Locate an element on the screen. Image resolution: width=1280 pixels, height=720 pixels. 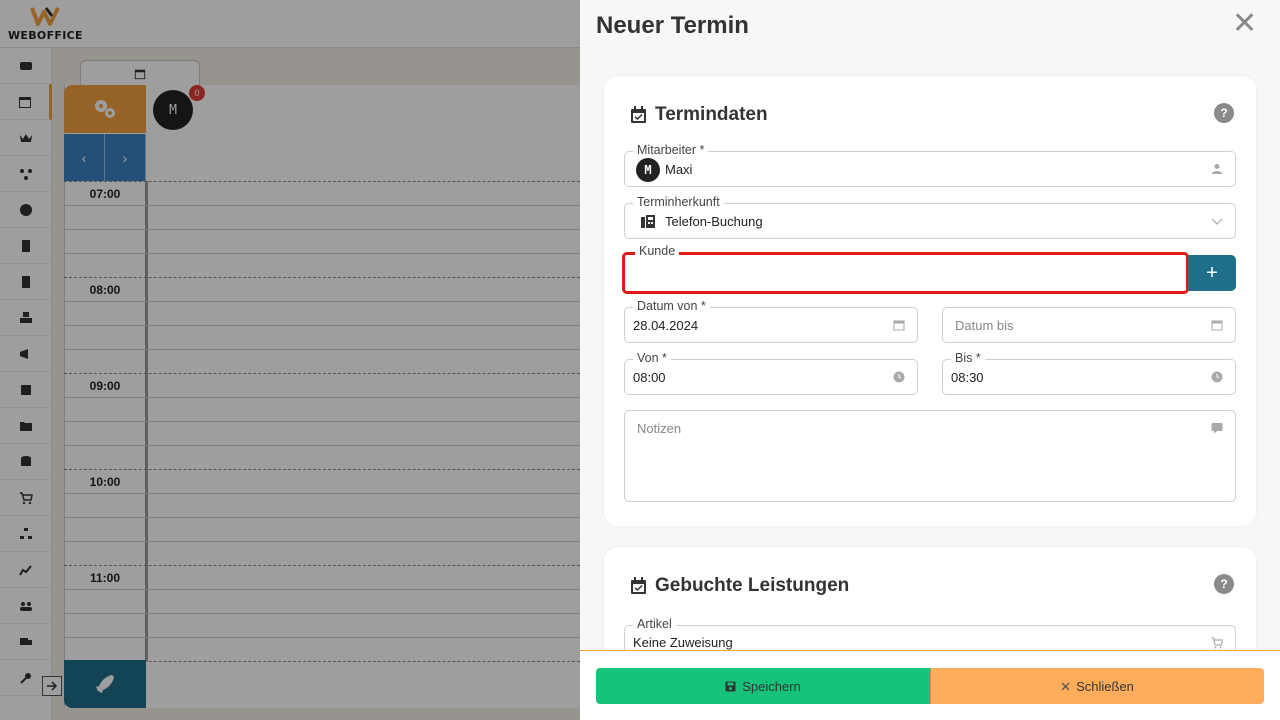
close-button: Schließen is located at coordinates (1097, 686).